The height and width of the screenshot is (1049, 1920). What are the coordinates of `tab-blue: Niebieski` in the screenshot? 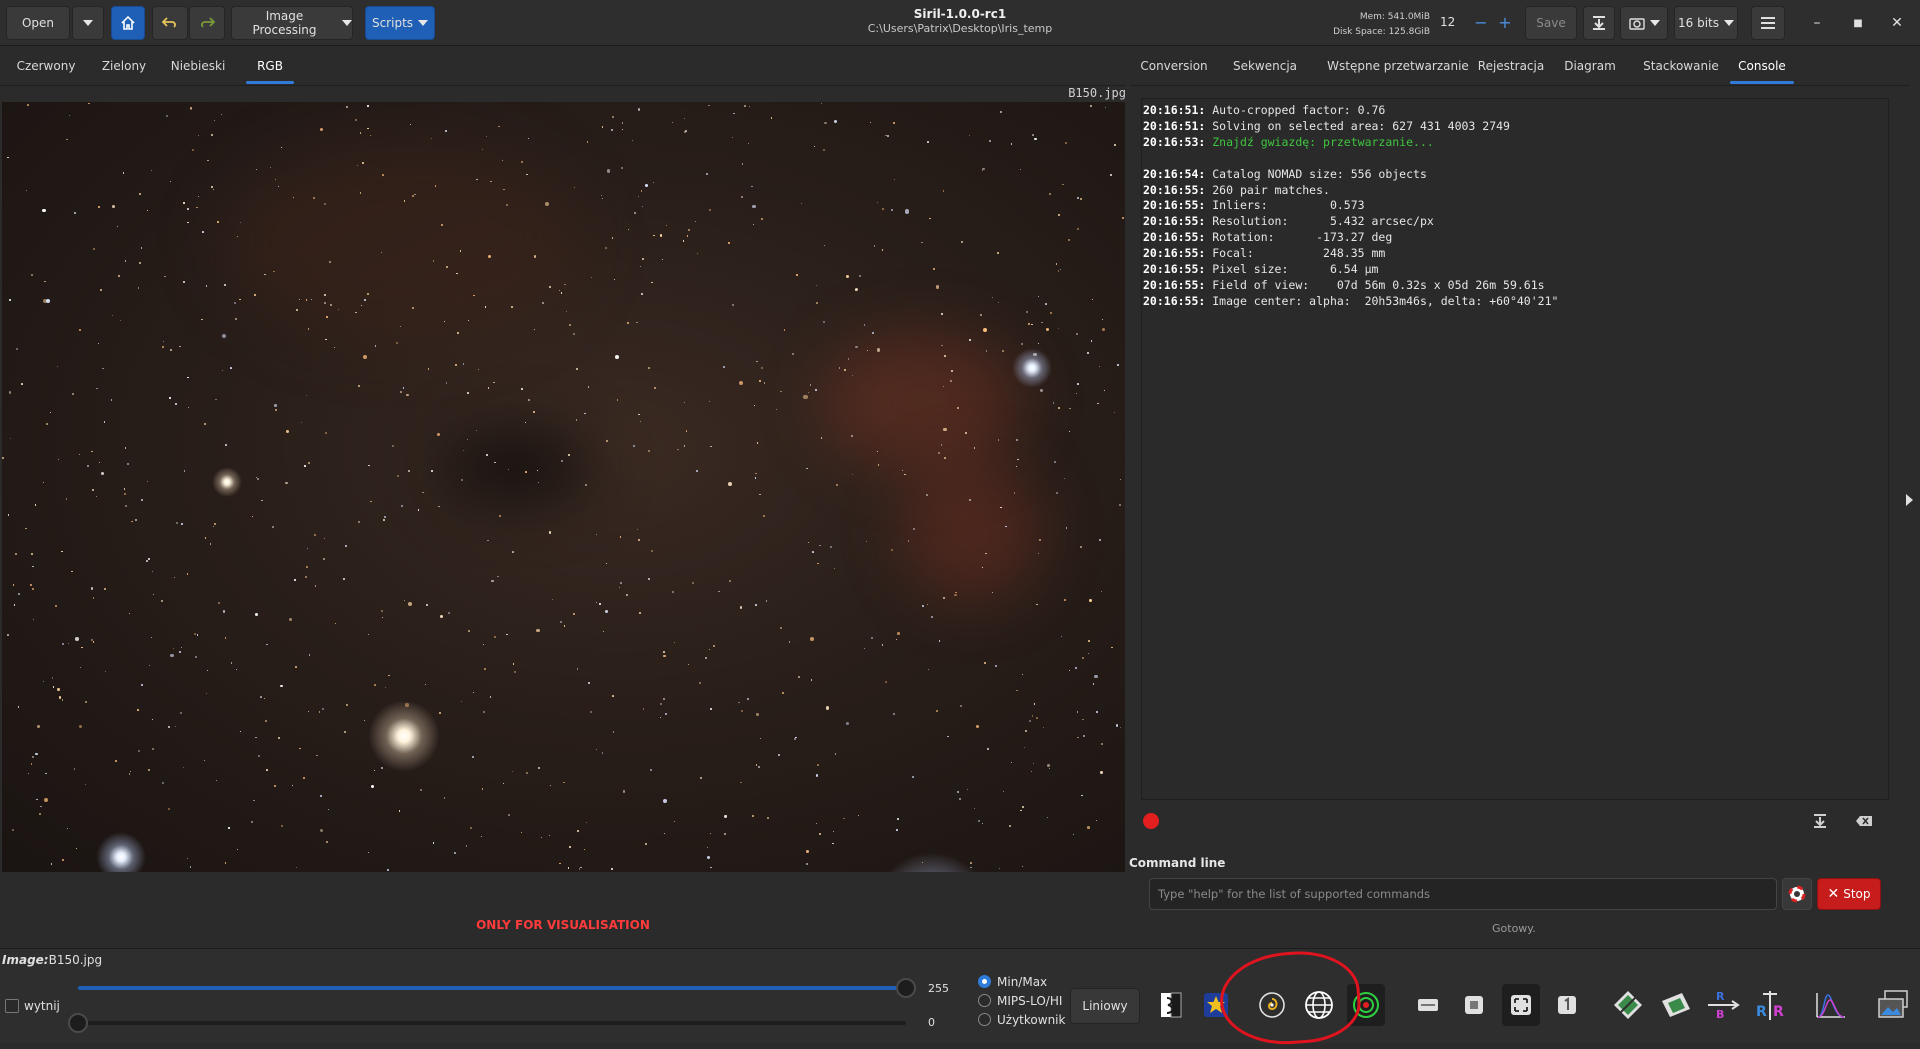 It's located at (198, 67).